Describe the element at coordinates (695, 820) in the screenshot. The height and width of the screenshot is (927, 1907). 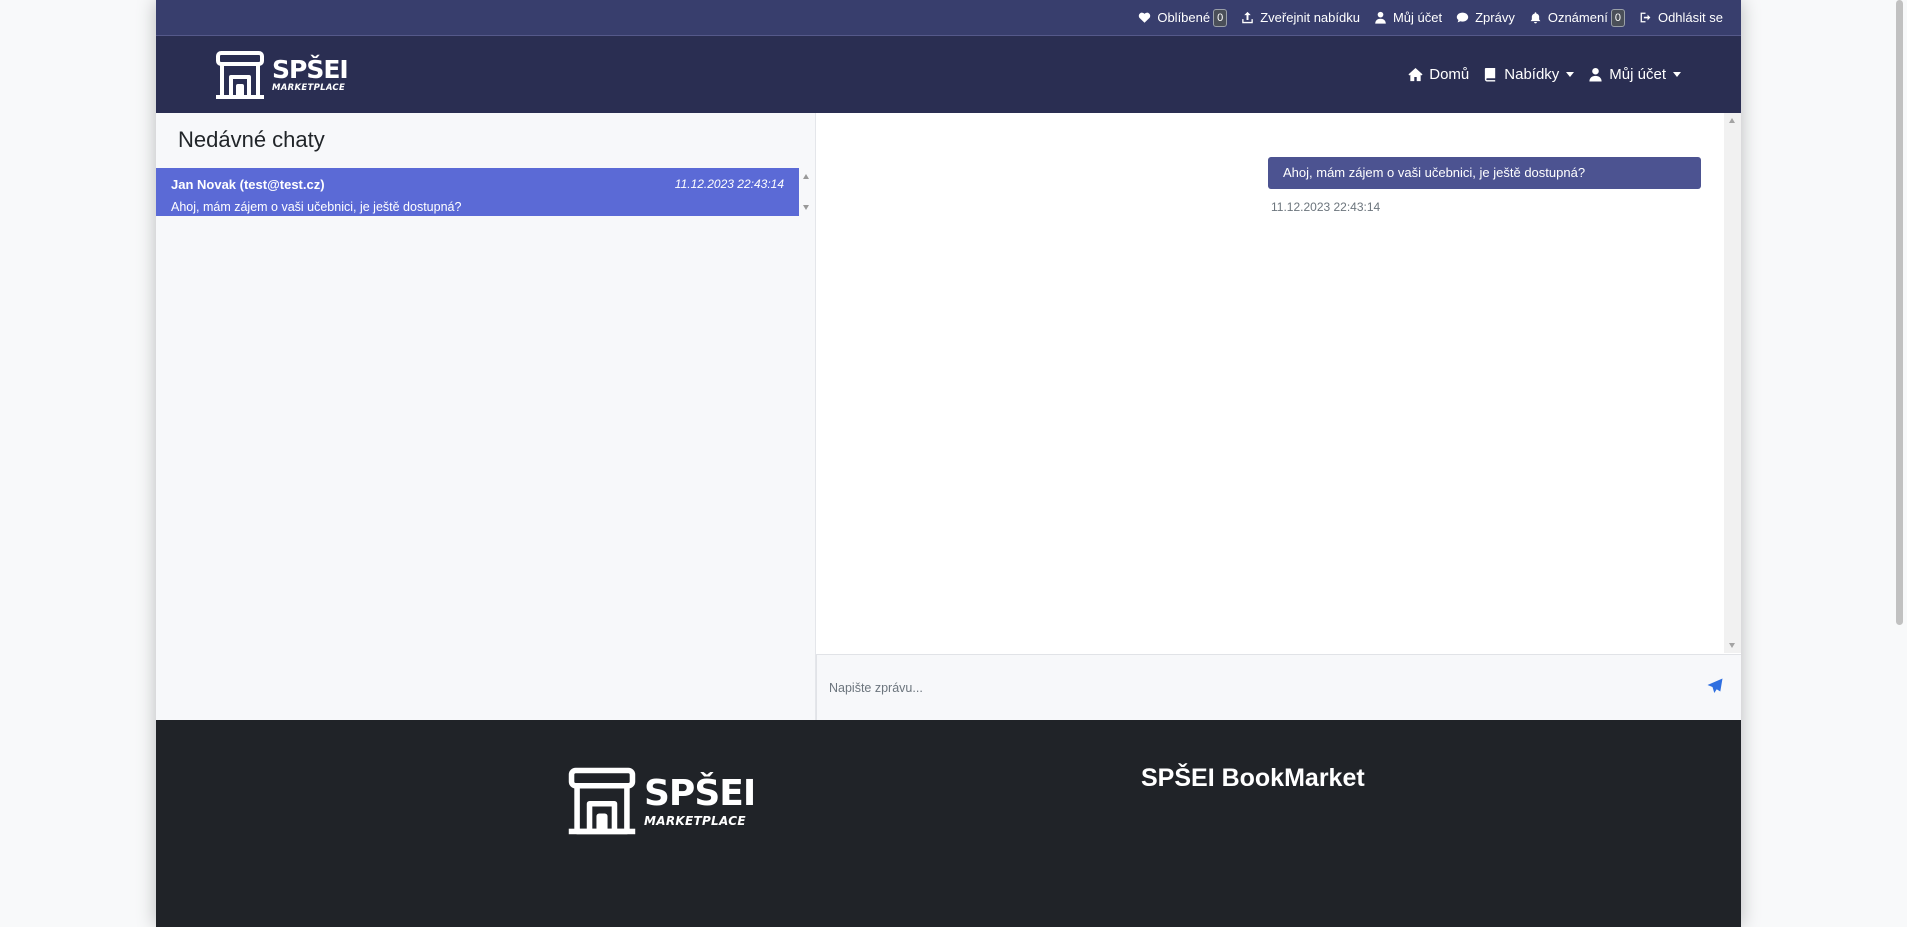
I see `footer-brand-tagline: MARKETPLACE` at that location.